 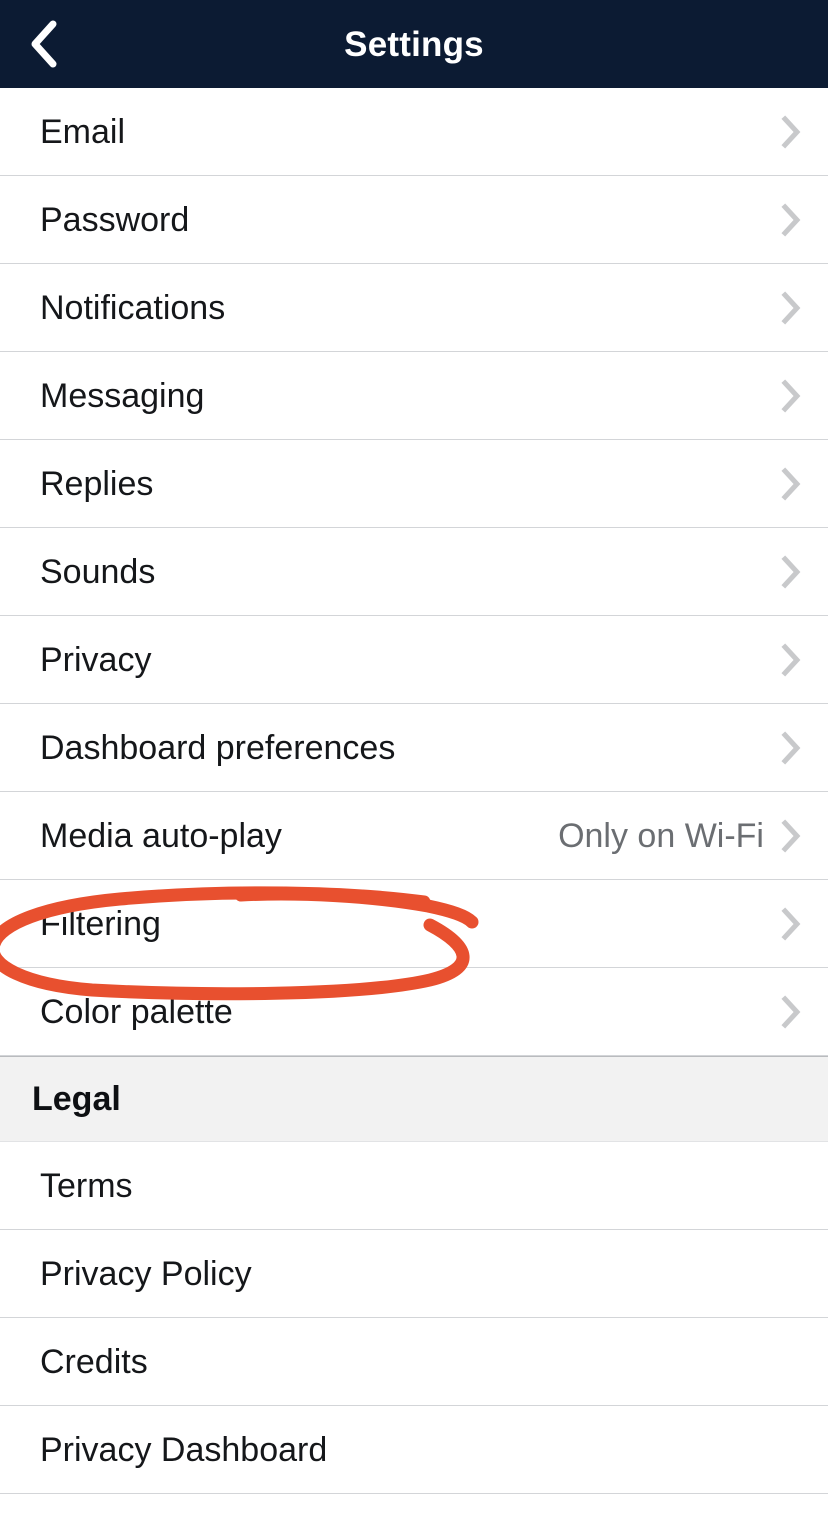 I want to click on settings-row-email: Email, so click(x=414, y=132).